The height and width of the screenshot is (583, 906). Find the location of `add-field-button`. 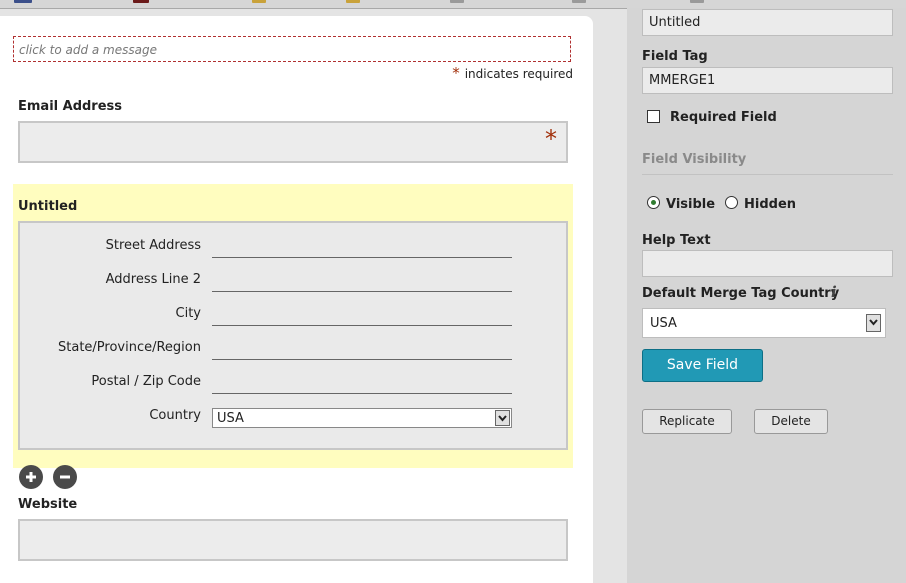

add-field-button is located at coordinates (31, 477).